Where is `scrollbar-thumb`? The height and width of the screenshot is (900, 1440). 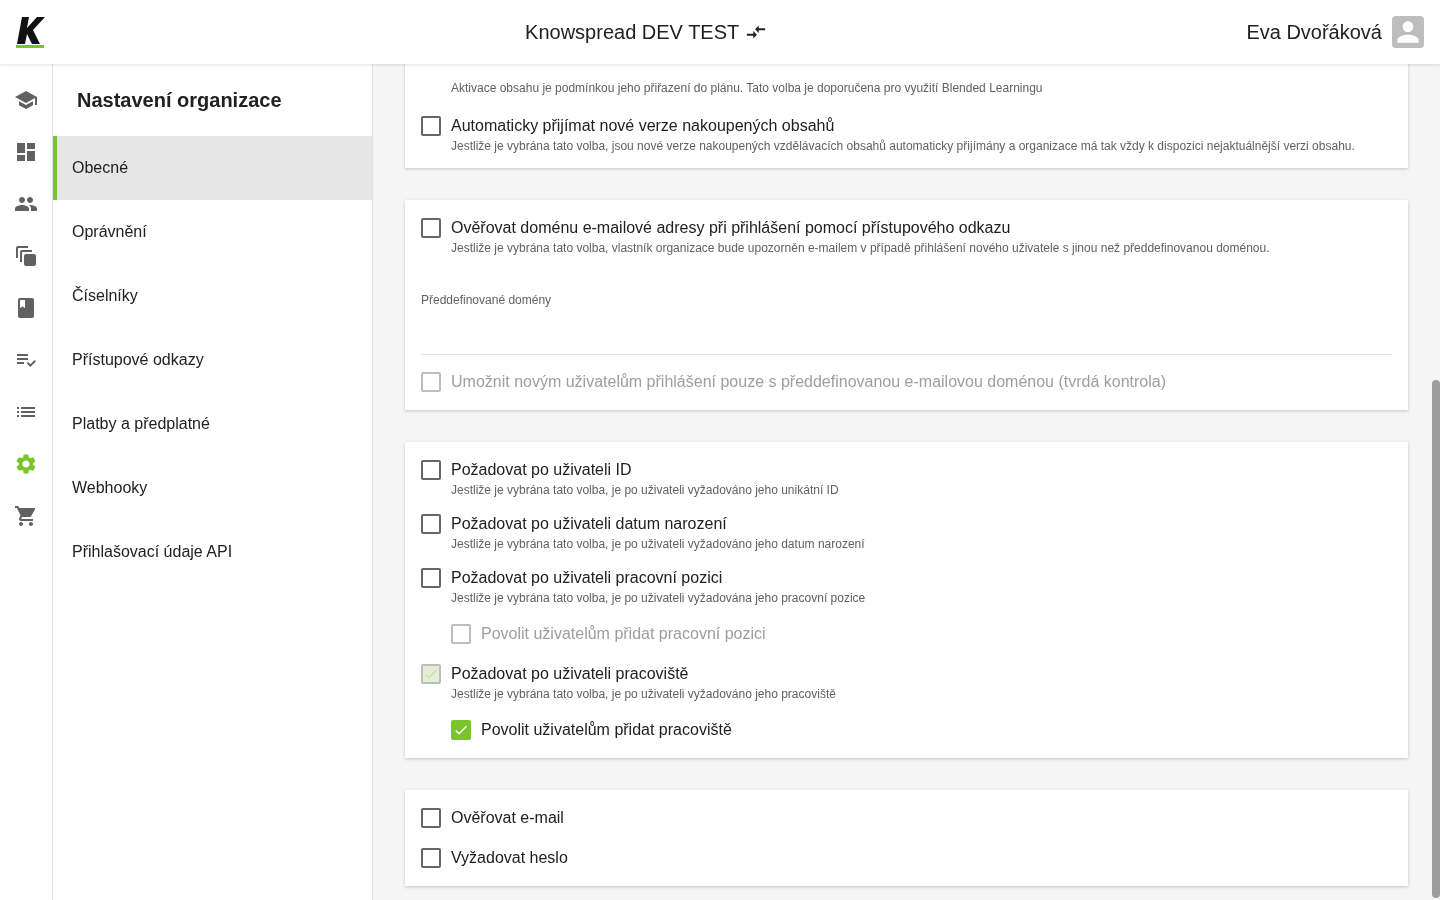 scrollbar-thumb is located at coordinates (1436, 639).